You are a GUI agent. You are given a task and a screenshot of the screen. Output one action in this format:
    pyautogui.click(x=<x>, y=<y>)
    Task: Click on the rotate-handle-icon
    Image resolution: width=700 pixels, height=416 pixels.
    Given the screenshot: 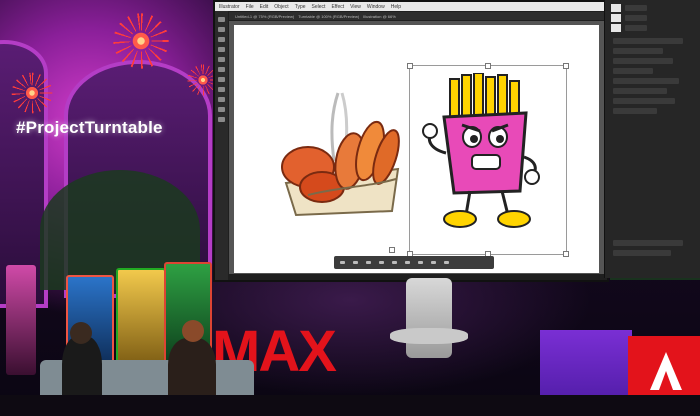 What is the action you would take?
    pyautogui.click(x=392, y=250)
    